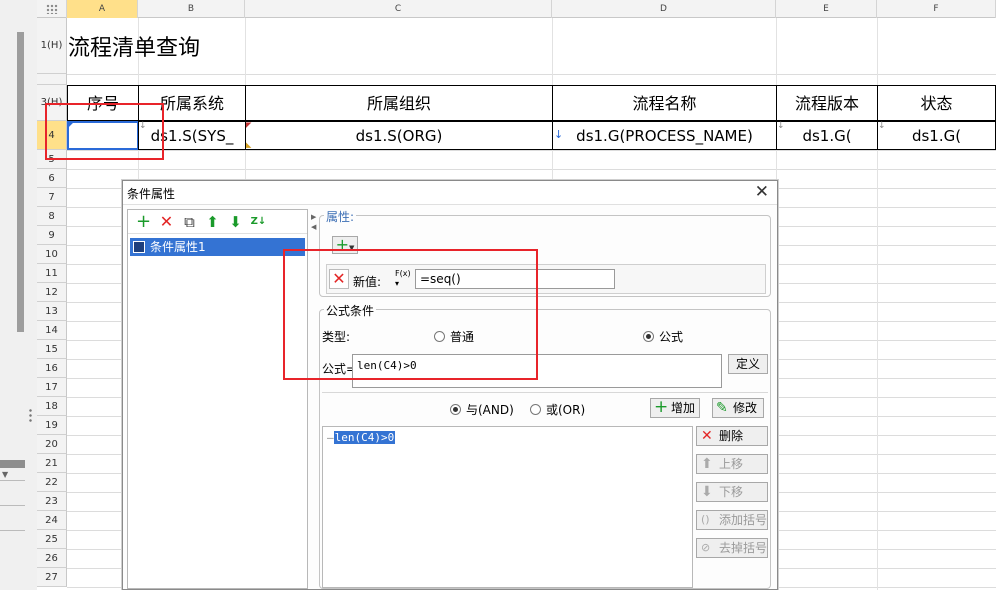 The width and height of the screenshot is (996, 590). I want to click on radio-normal: 普通, so click(454, 336).